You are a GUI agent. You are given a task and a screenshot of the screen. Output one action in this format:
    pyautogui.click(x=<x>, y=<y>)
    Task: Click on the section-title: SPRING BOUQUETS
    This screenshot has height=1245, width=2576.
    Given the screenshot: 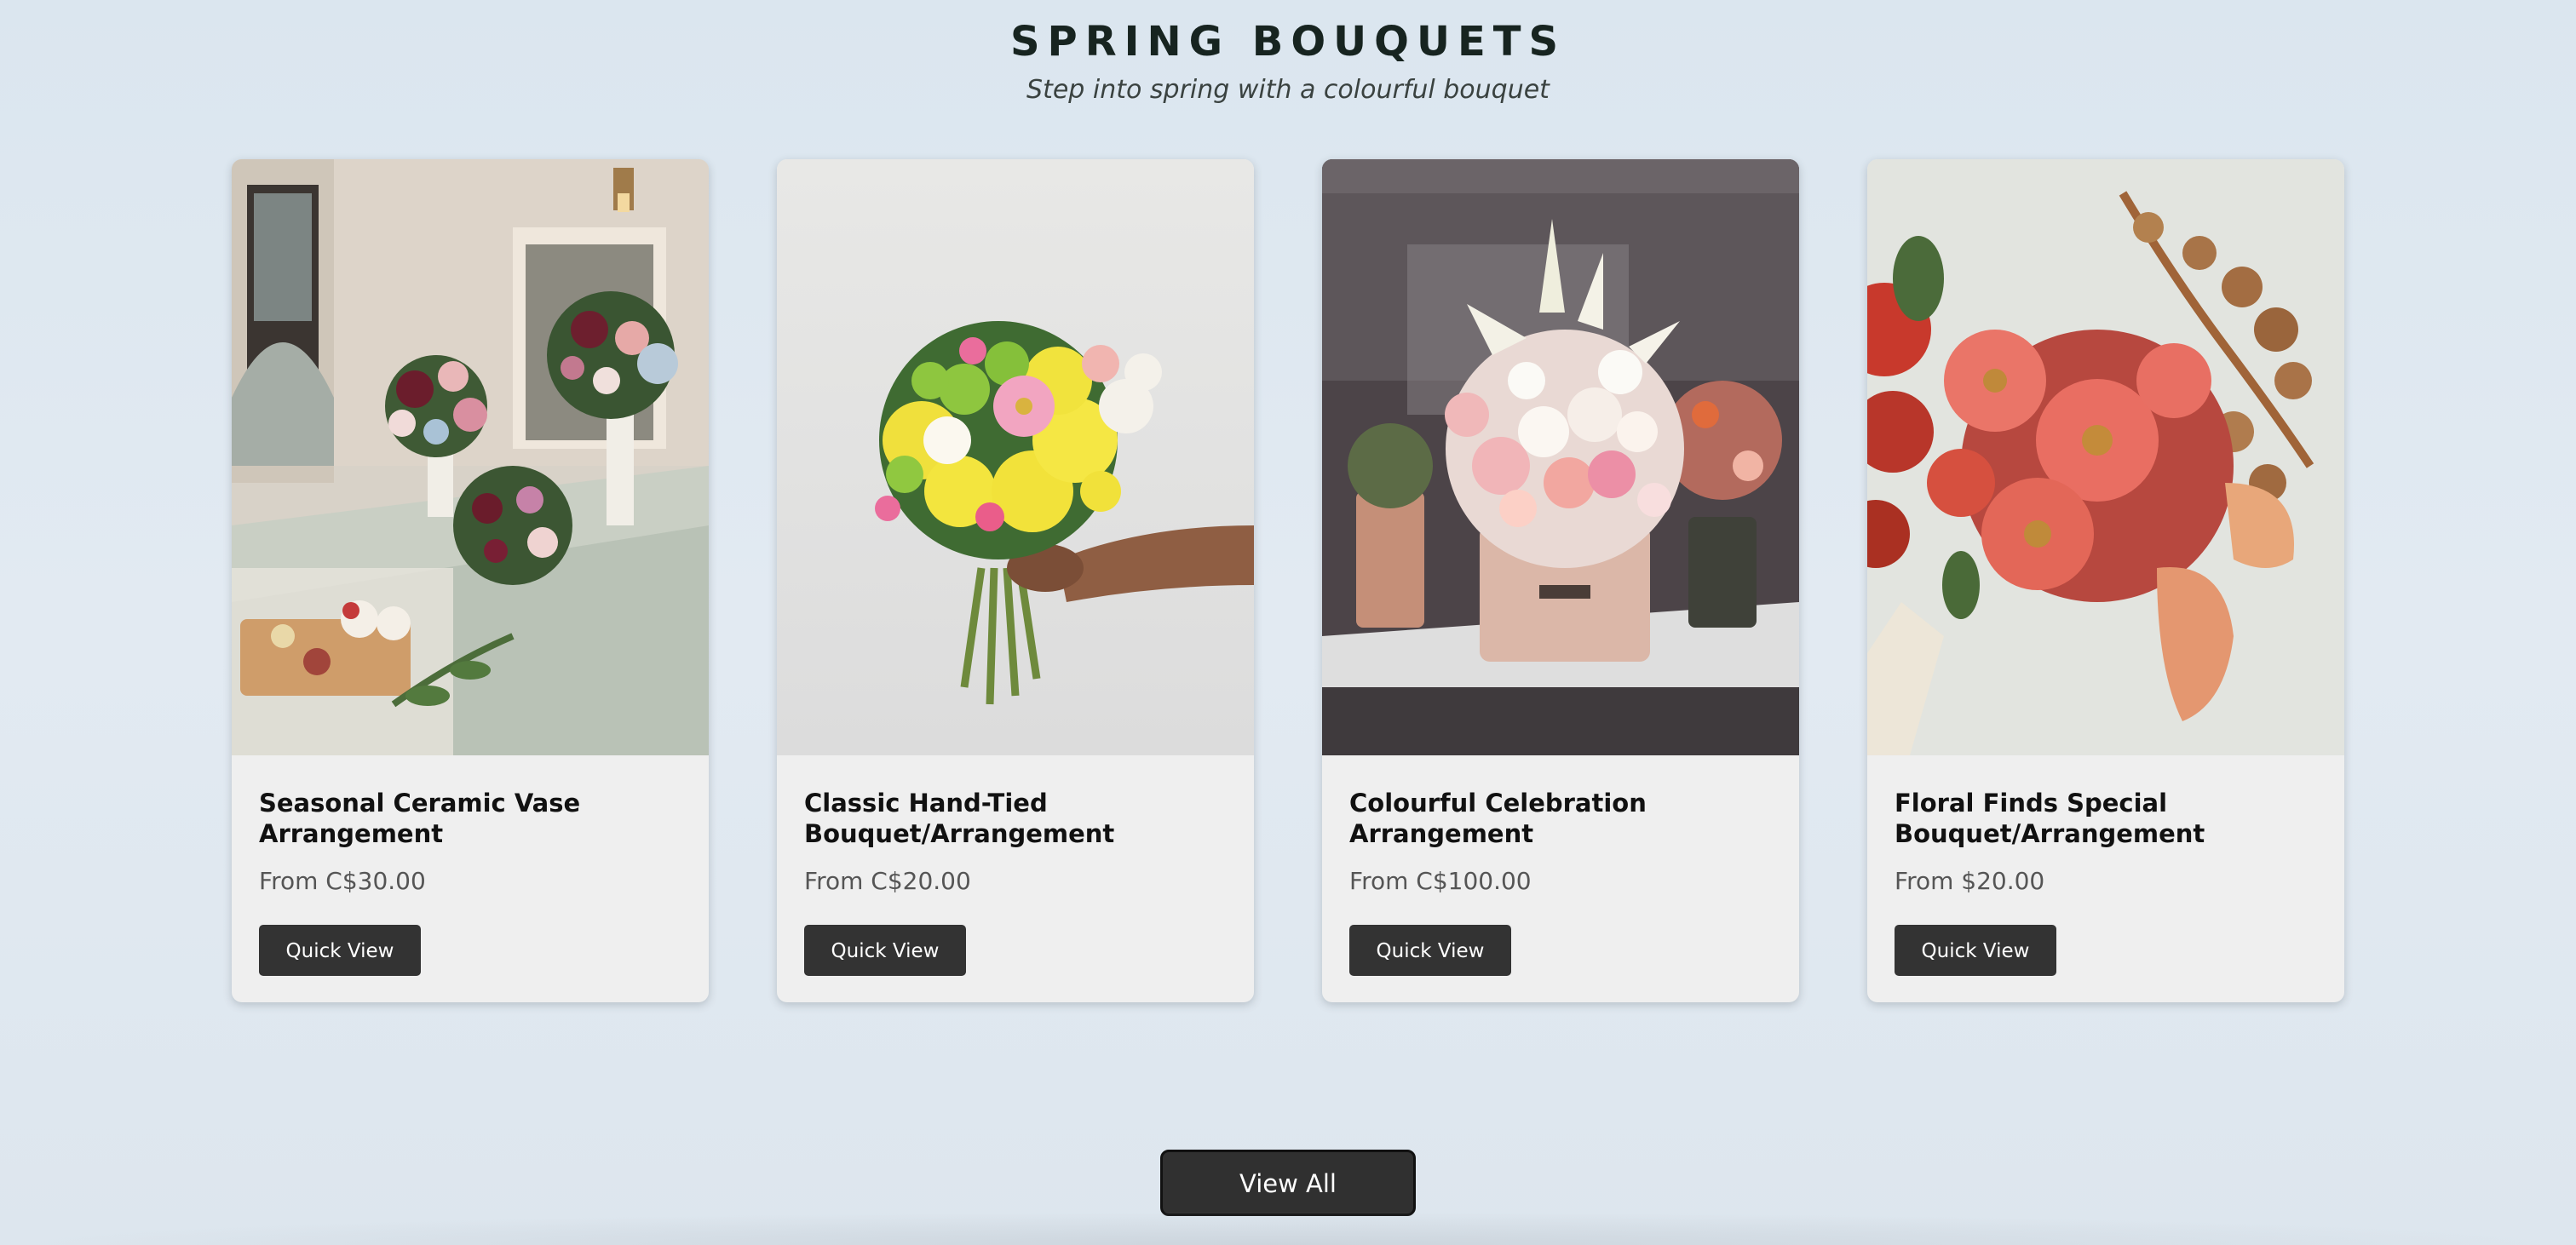 What is the action you would take?
    pyautogui.click(x=1288, y=42)
    